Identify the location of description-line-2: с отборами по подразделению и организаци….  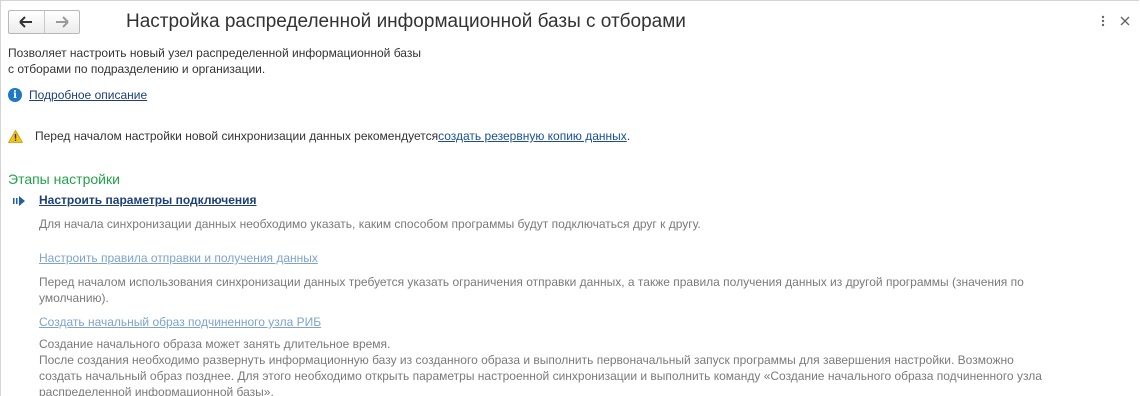
(137, 69).